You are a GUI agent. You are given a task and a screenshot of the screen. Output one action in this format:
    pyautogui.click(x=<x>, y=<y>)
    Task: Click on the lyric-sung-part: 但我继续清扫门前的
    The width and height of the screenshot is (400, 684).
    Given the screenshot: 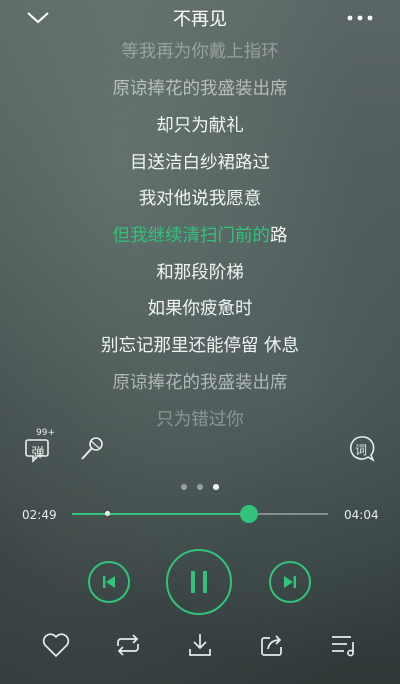 What is the action you would take?
    pyautogui.click(x=191, y=236)
    